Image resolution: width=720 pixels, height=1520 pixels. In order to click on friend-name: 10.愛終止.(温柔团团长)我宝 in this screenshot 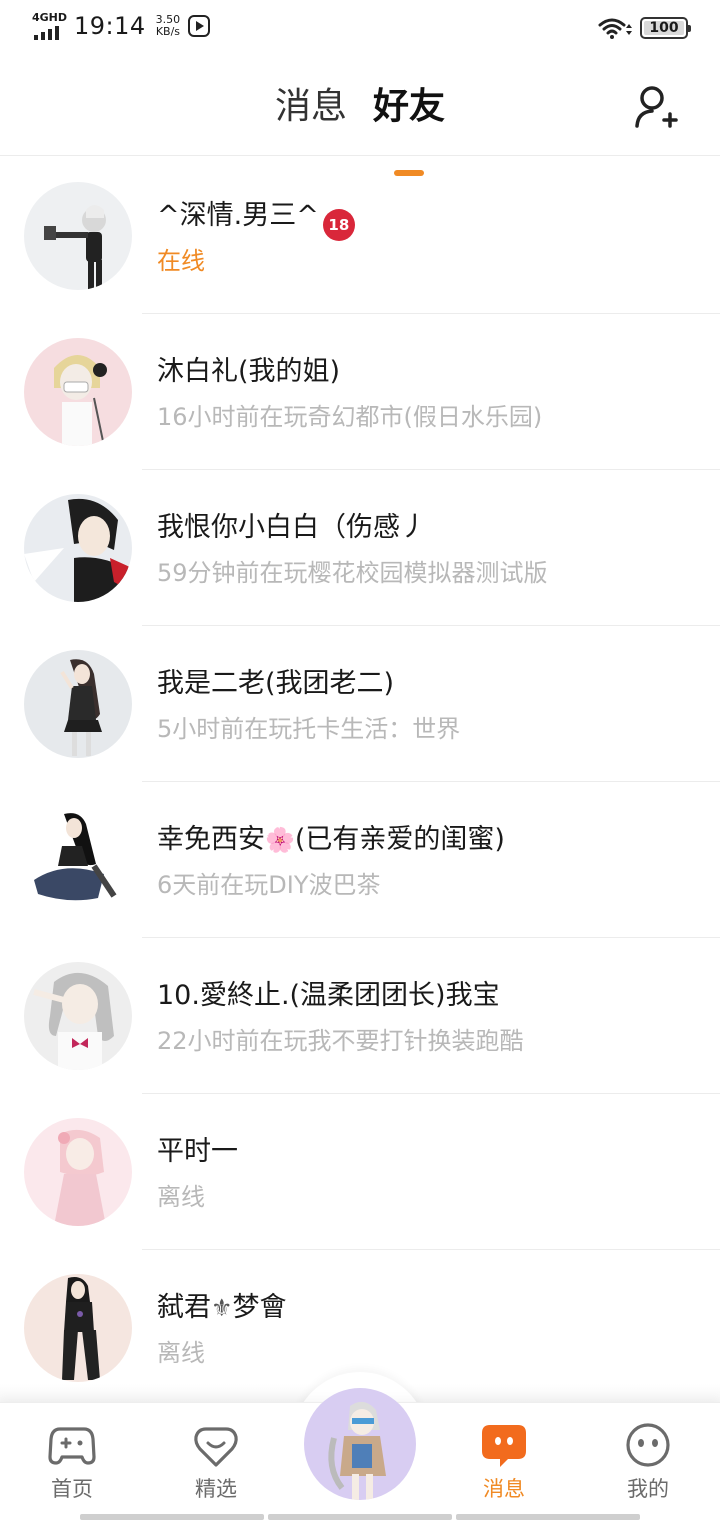, I will do `click(328, 995)`.